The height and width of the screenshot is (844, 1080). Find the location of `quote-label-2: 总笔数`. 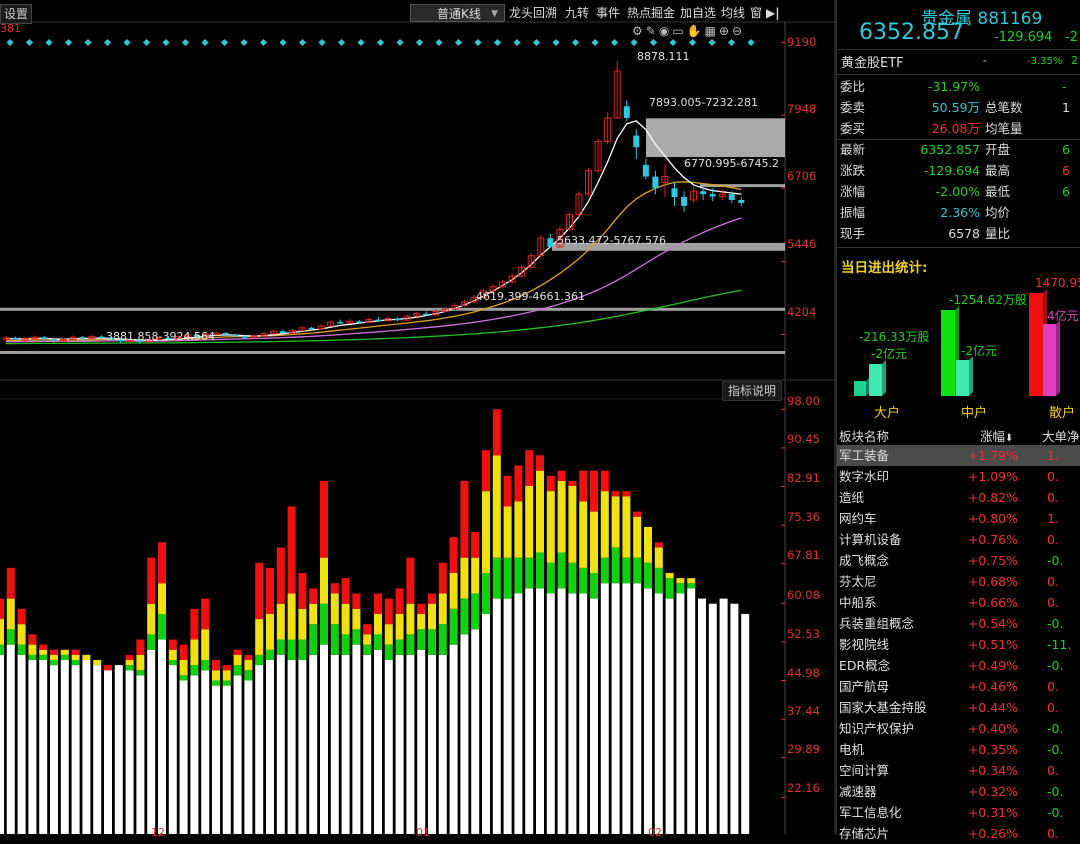

quote-label-2: 总笔数 is located at coordinates (1004, 107).